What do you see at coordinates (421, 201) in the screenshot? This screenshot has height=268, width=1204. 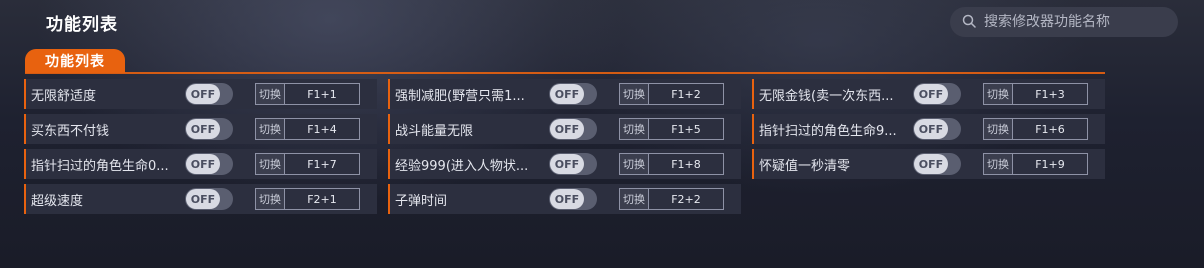 I see `feature-label: 子弹时间` at bounding box center [421, 201].